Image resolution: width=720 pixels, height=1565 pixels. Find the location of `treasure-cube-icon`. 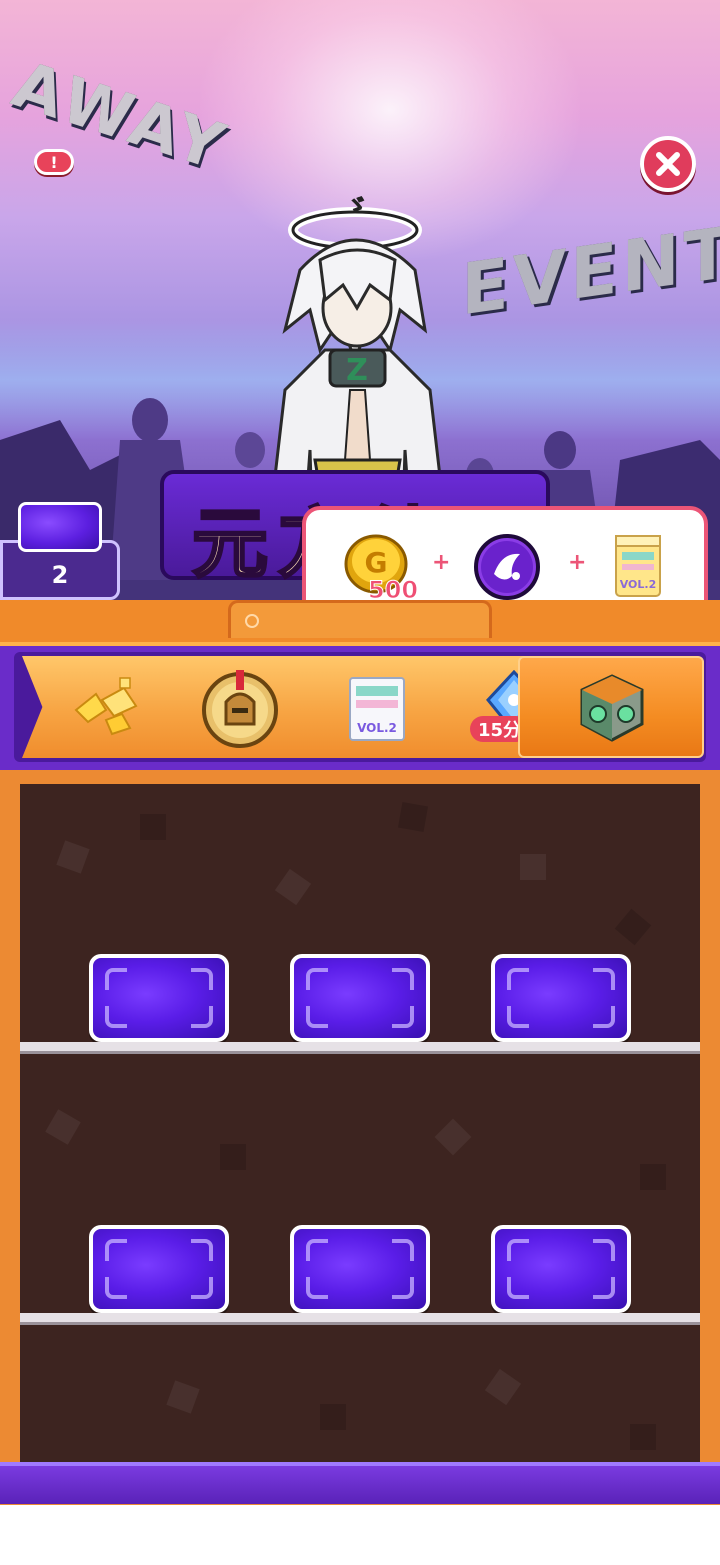

treasure-cube-icon is located at coordinates (612, 708).